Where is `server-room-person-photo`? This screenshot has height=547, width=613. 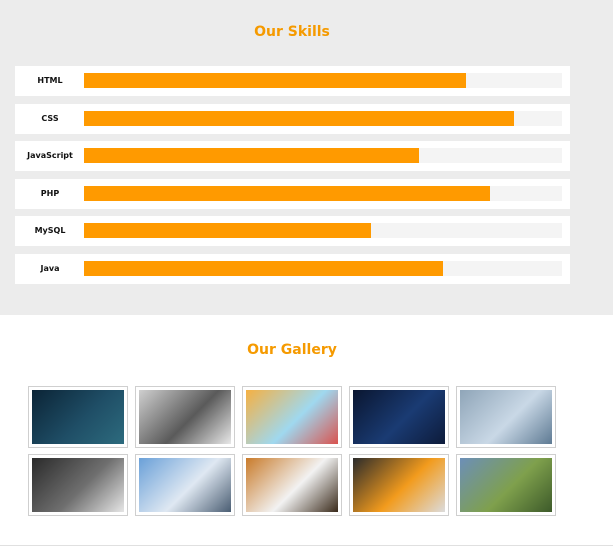 server-room-person-photo is located at coordinates (399, 417).